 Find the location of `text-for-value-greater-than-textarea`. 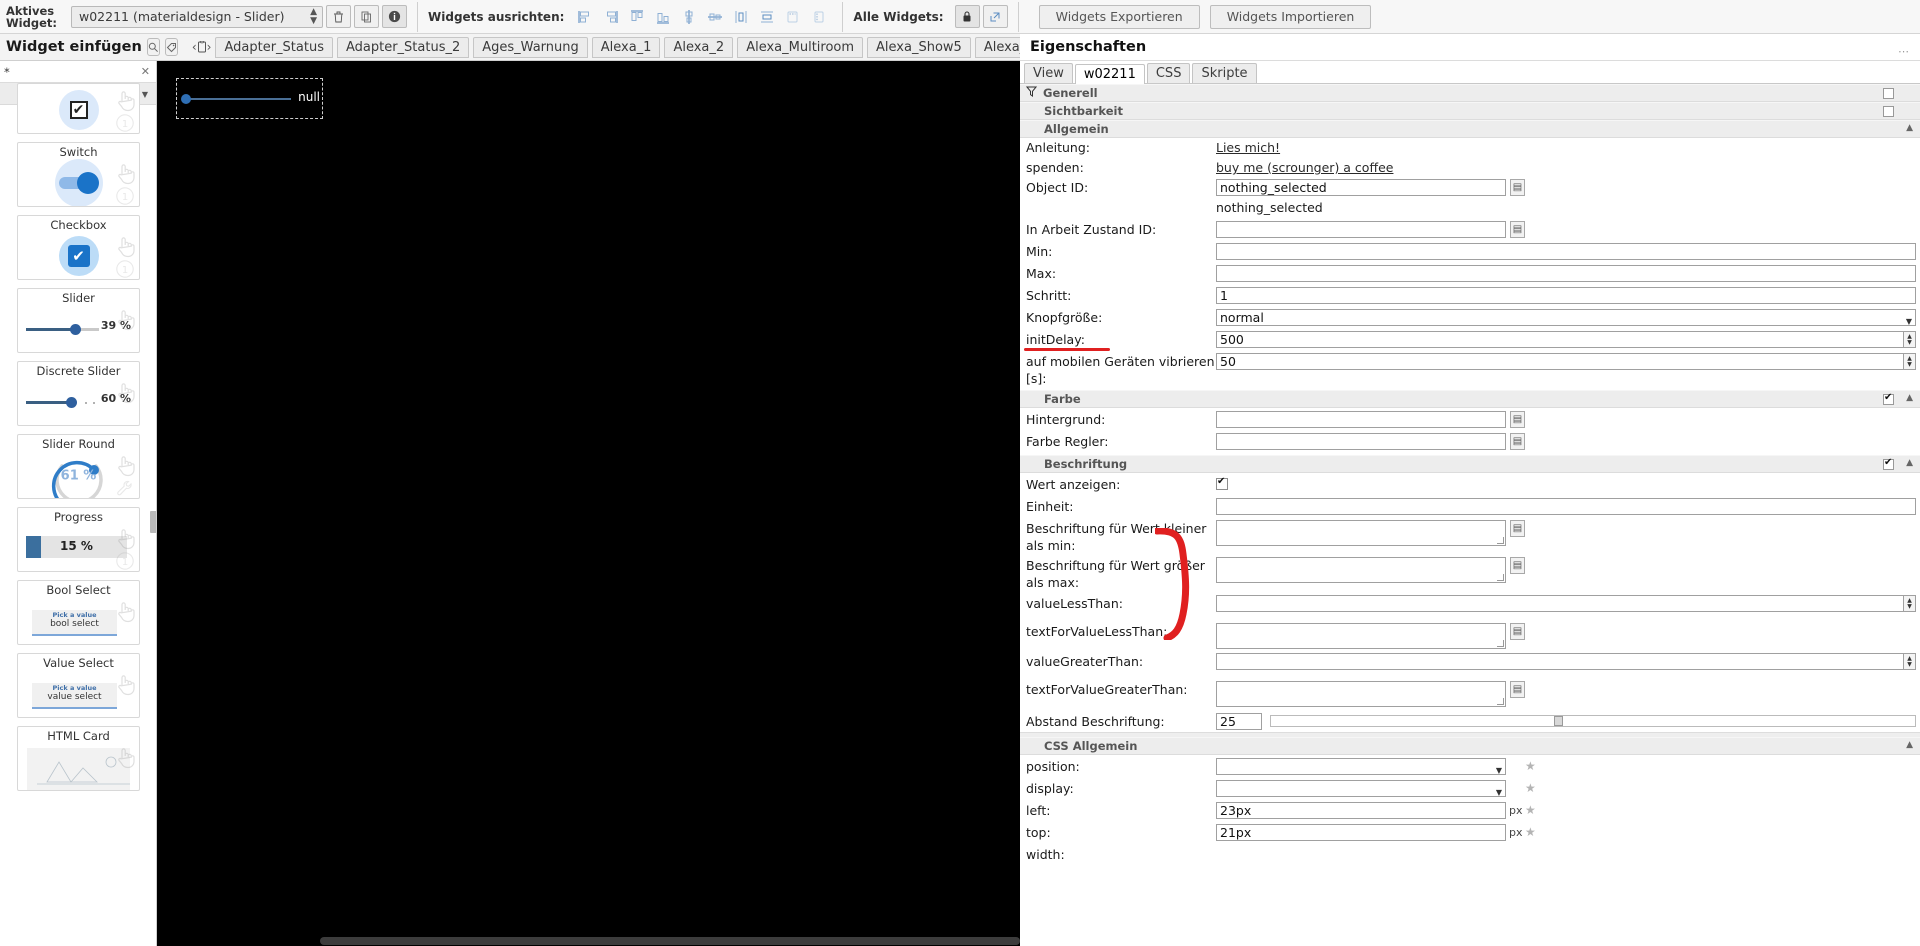

text-for-value-greater-than-textarea is located at coordinates (1361, 694).